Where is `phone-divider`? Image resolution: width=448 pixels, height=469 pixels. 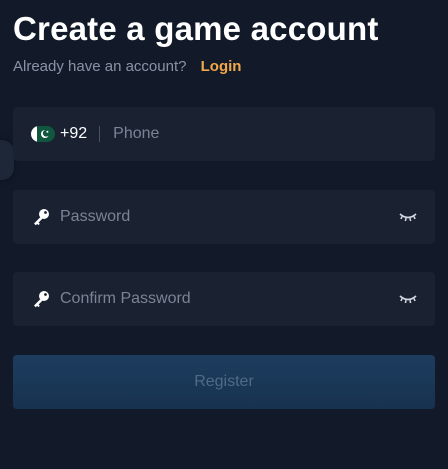 phone-divider is located at coordinates (100, 134).